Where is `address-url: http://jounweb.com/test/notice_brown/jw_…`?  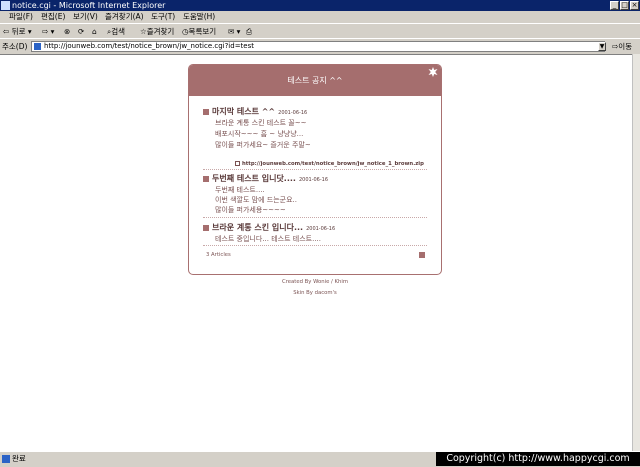
address-url: http://jounweb.com/test/notice_brown/jw_… is located at coordinates (149, 46).